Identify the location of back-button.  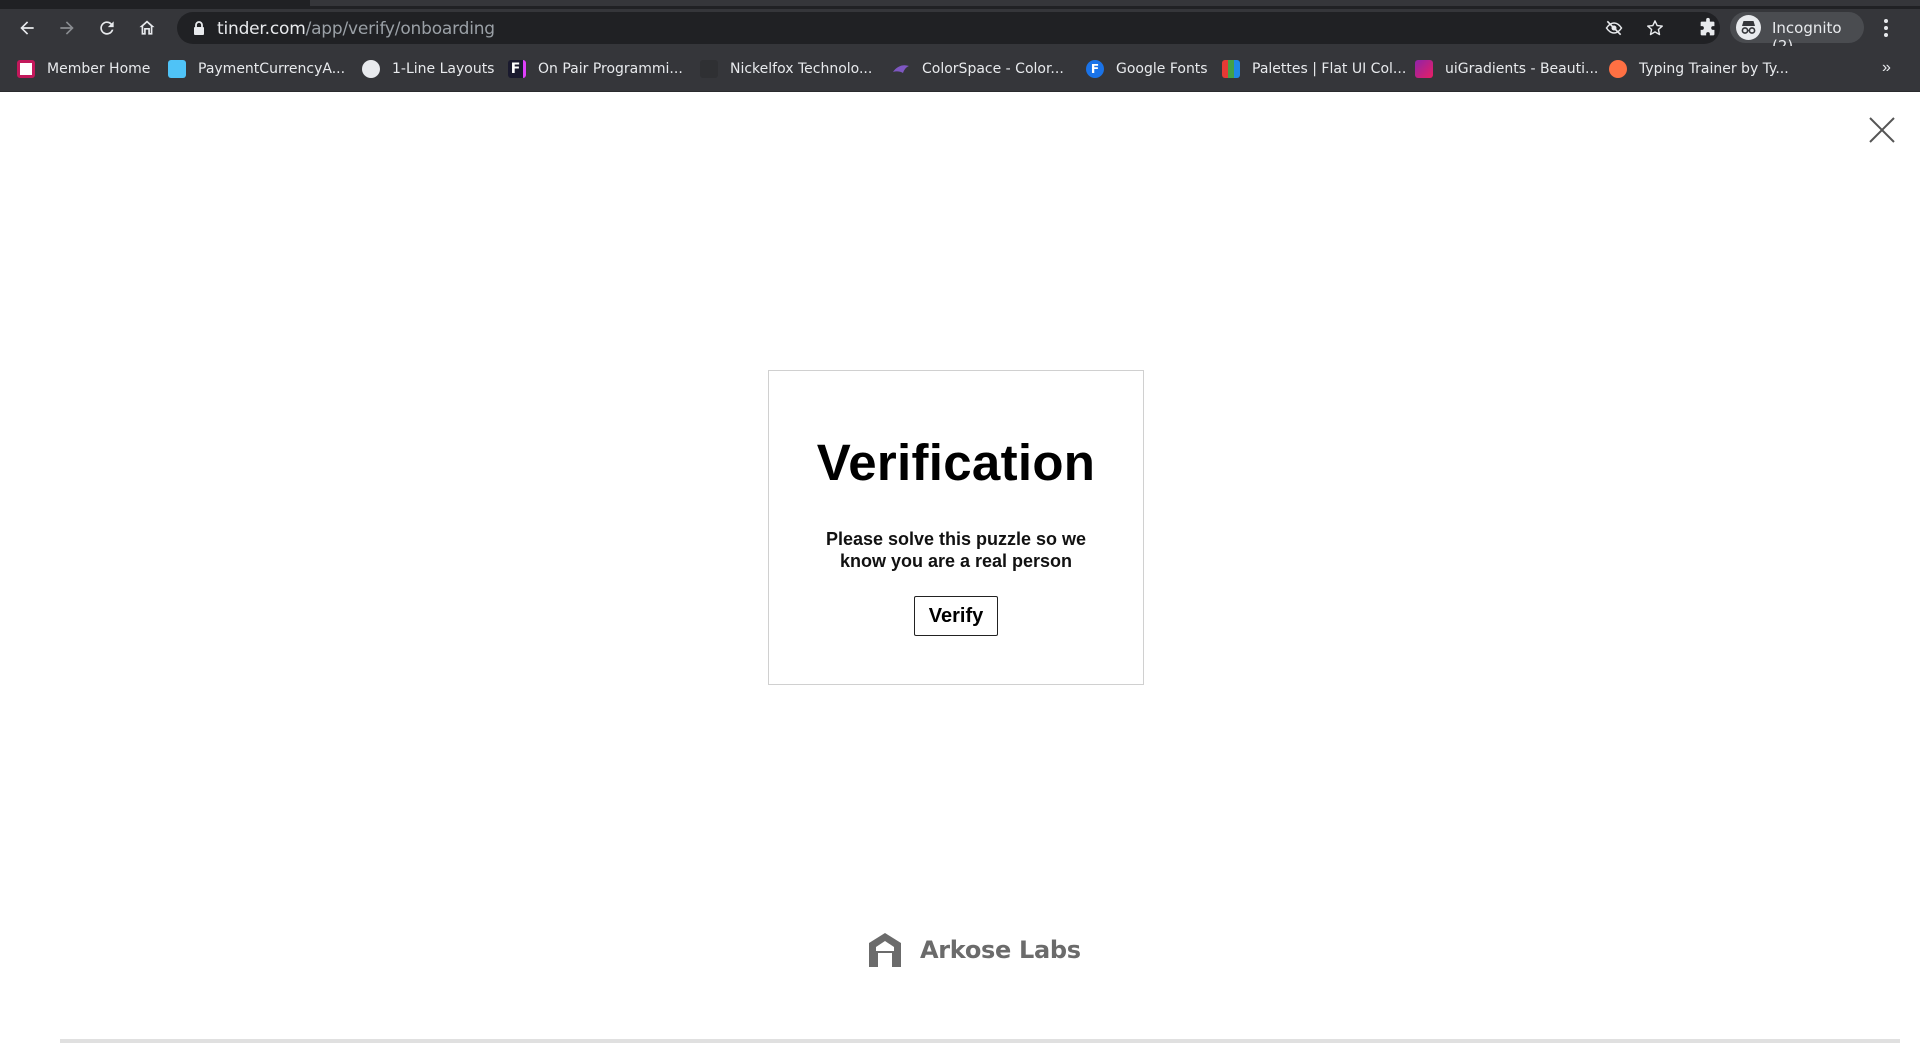
(27, 28).